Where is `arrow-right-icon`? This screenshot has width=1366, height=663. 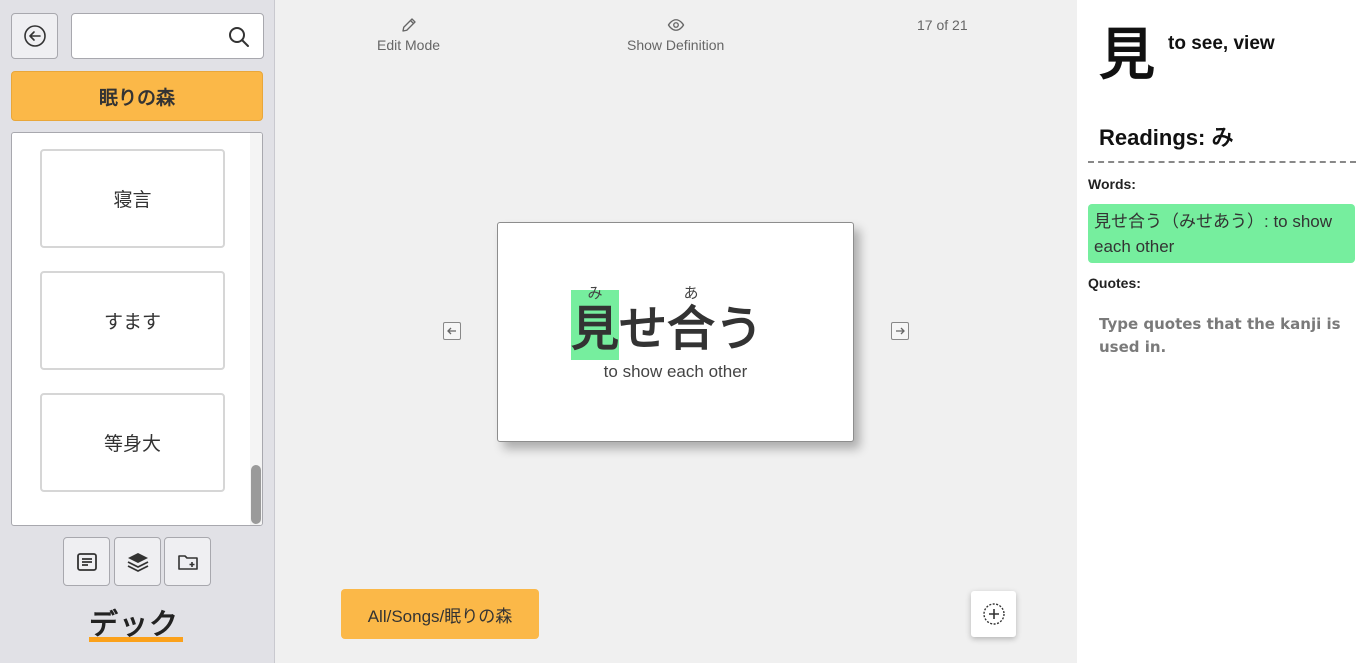 arrow-right-icon is located at coordinates (900, 331).